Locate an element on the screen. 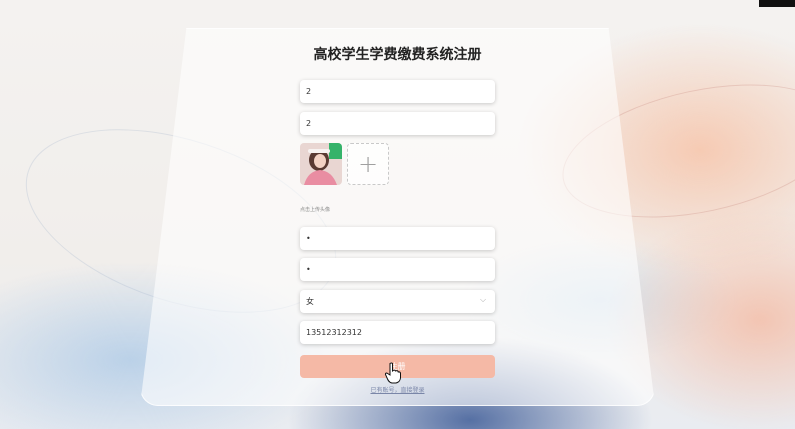 The width and height of the screenshot is (795, 429). plus-icon: + is located at coordinates (368, 164).